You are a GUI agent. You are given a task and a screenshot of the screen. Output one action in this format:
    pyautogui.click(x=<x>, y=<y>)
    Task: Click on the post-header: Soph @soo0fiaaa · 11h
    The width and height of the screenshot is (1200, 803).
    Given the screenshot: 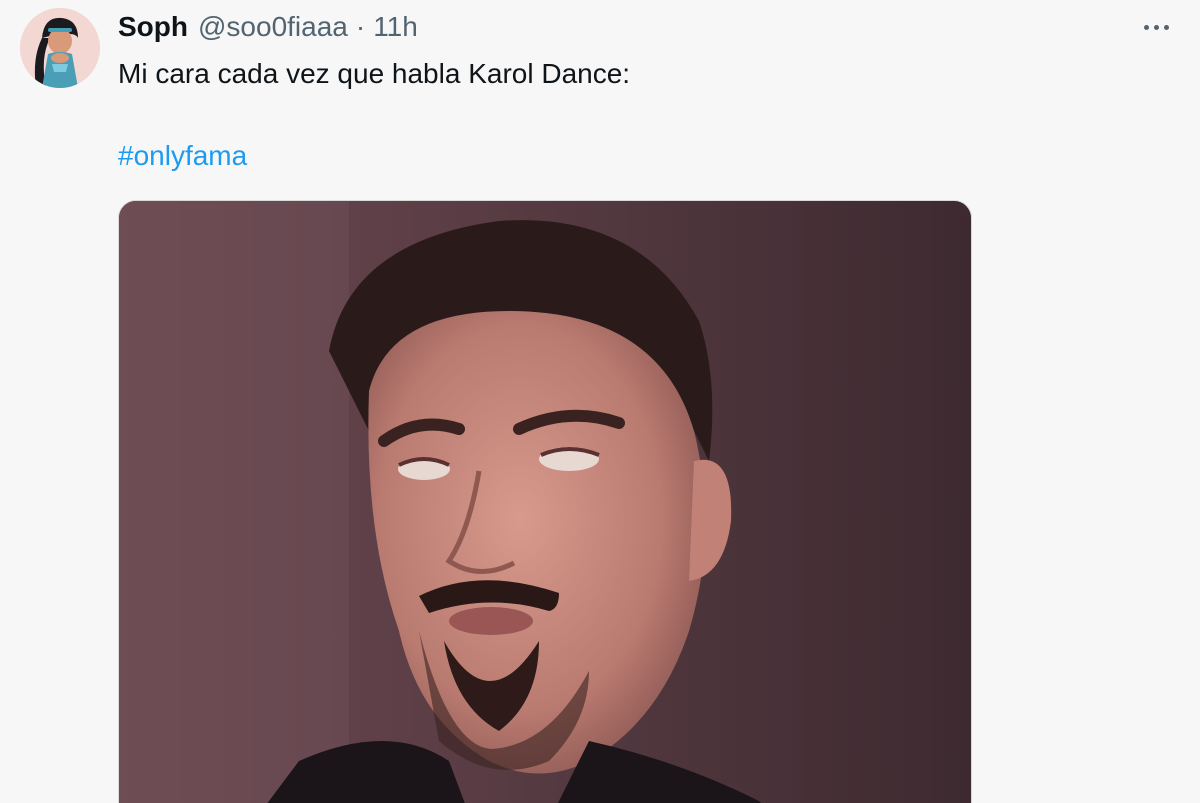 What is the action you would take?
    pyautogui.click(x=268, y=27)
    